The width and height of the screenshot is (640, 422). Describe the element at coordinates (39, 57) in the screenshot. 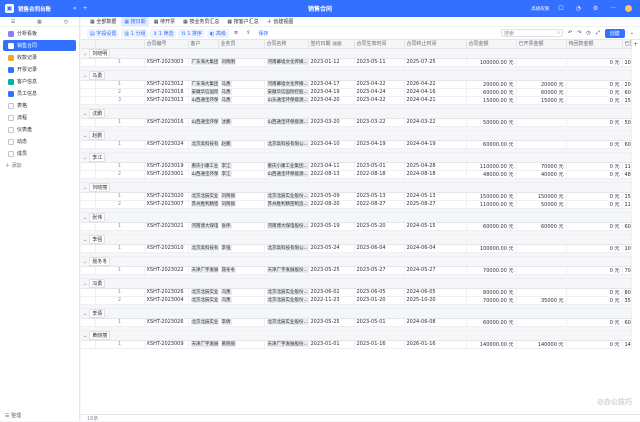

I see `sidebar-item-2: 收款记录` at that location.